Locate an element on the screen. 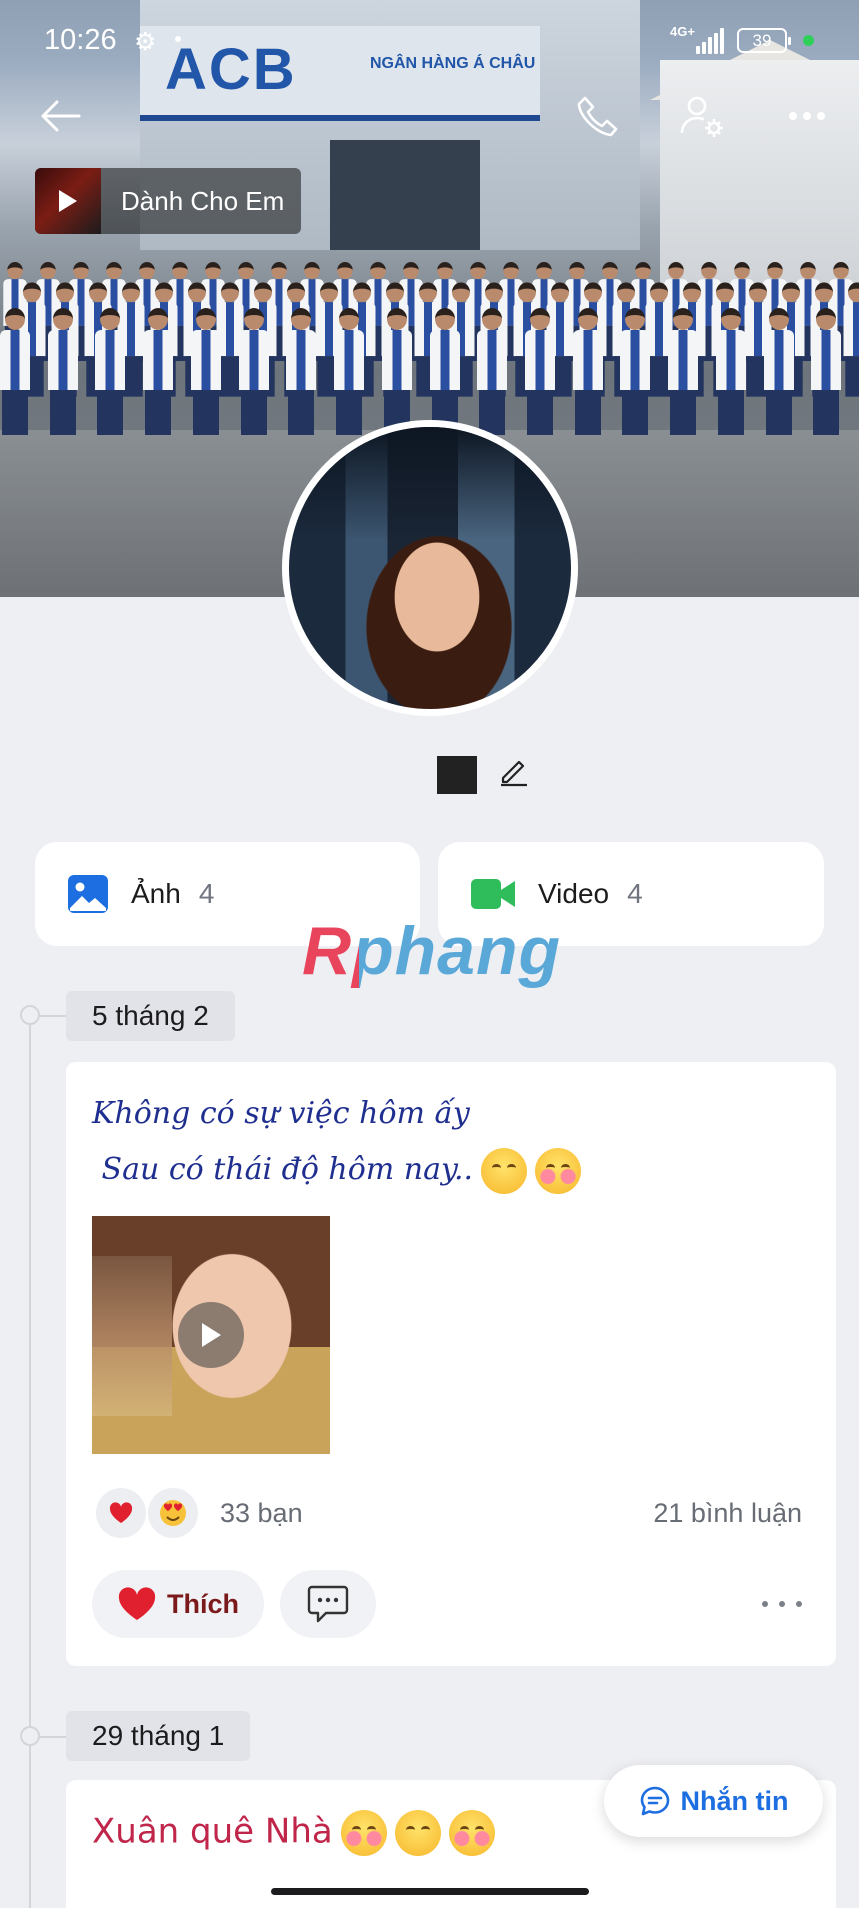 This screenshot has height=1908, width=859. profile-music-chip: Dành Cho Em is located at coordinates (168, 201).